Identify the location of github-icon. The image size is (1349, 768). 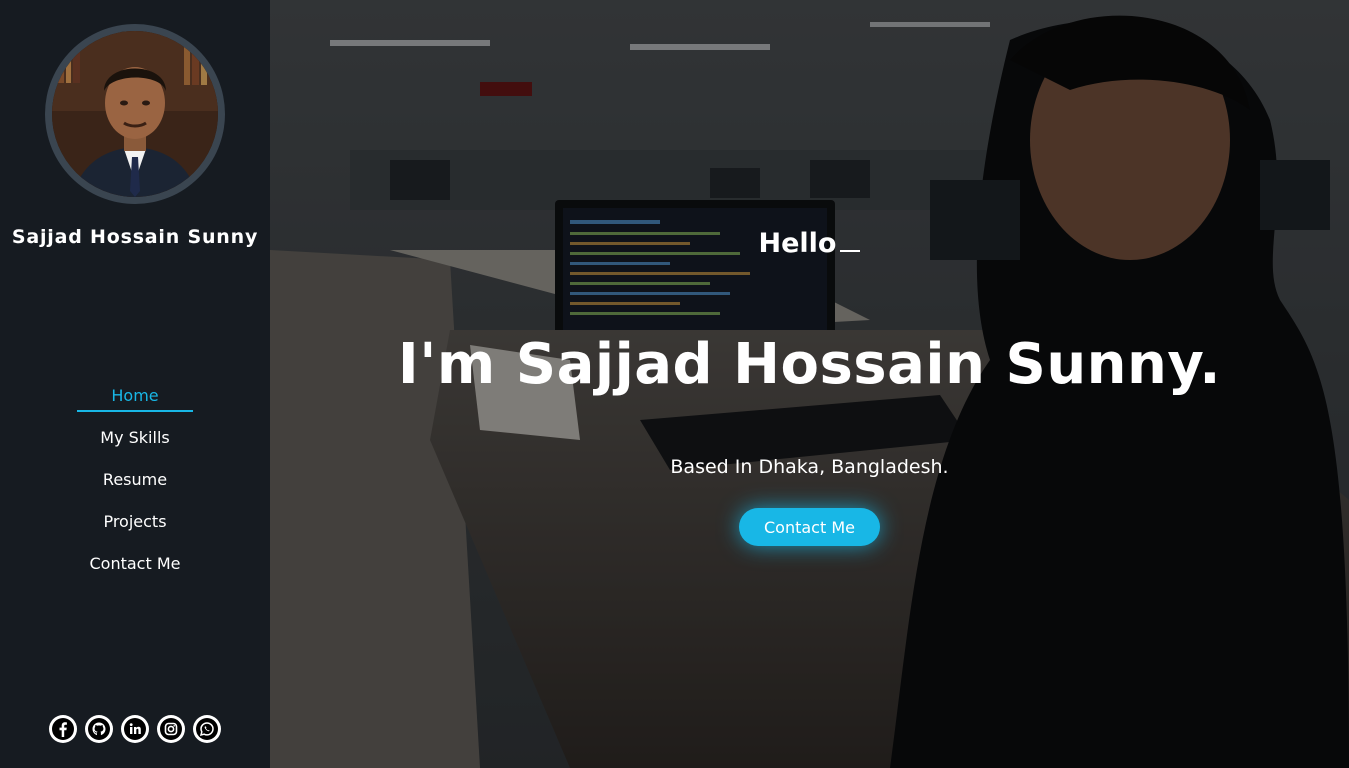
(99, 729).